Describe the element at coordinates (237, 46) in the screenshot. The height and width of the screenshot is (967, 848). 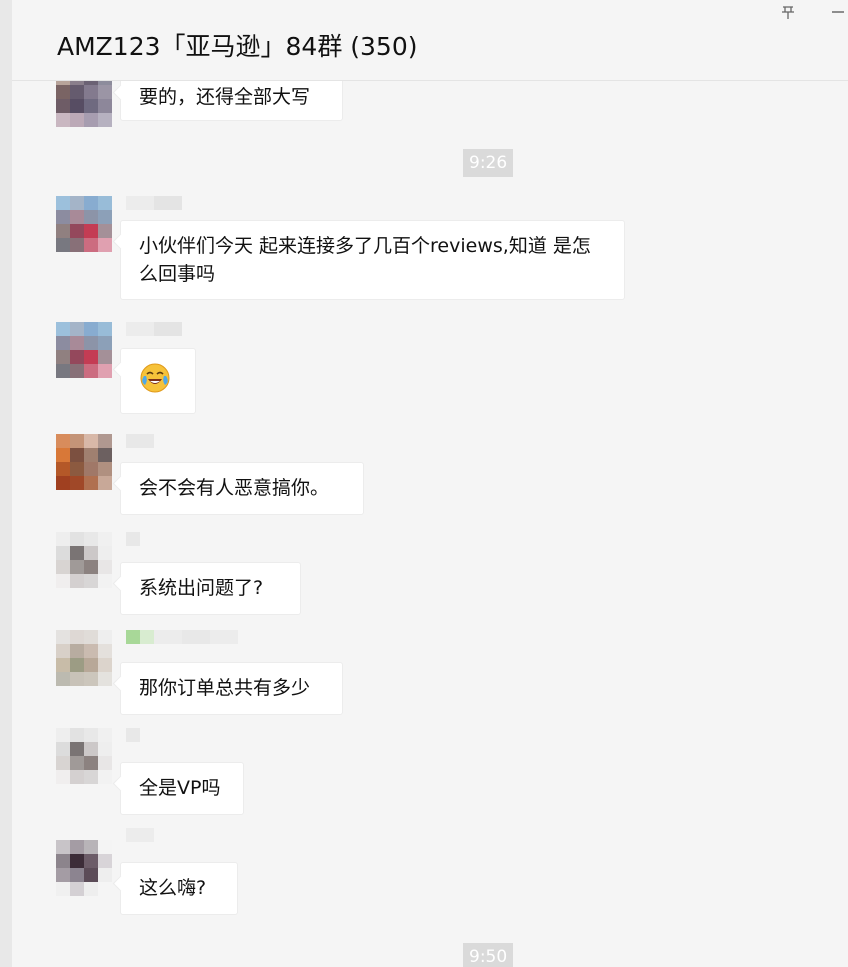
I see `chat-title: AMZ123「亚马逊」84群 (350)` at that location.